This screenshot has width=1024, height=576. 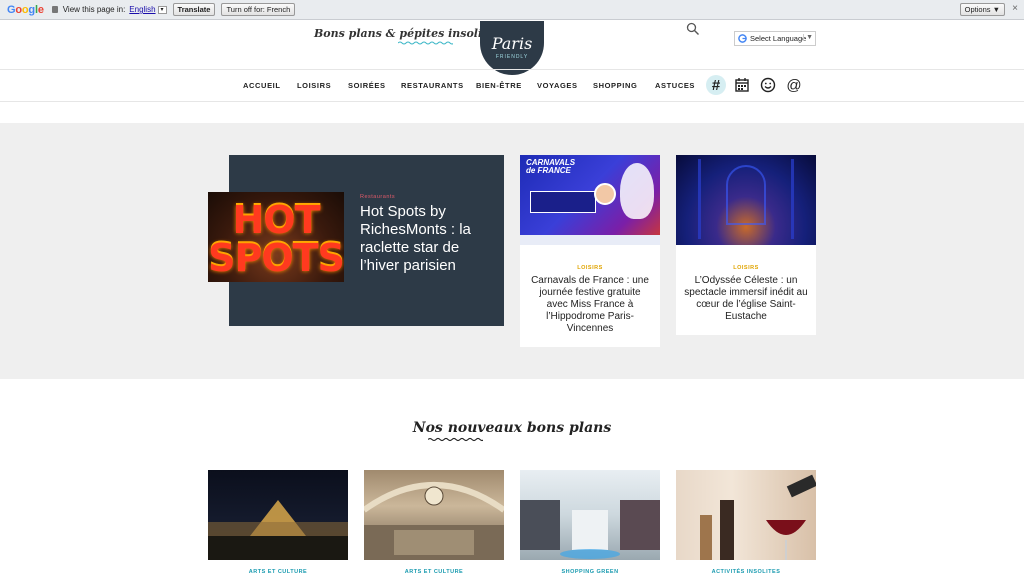 What do you see at coordinates (512, 69) in the screenshot?
I see `nav-divider-top` at bounding box center [512, 69].